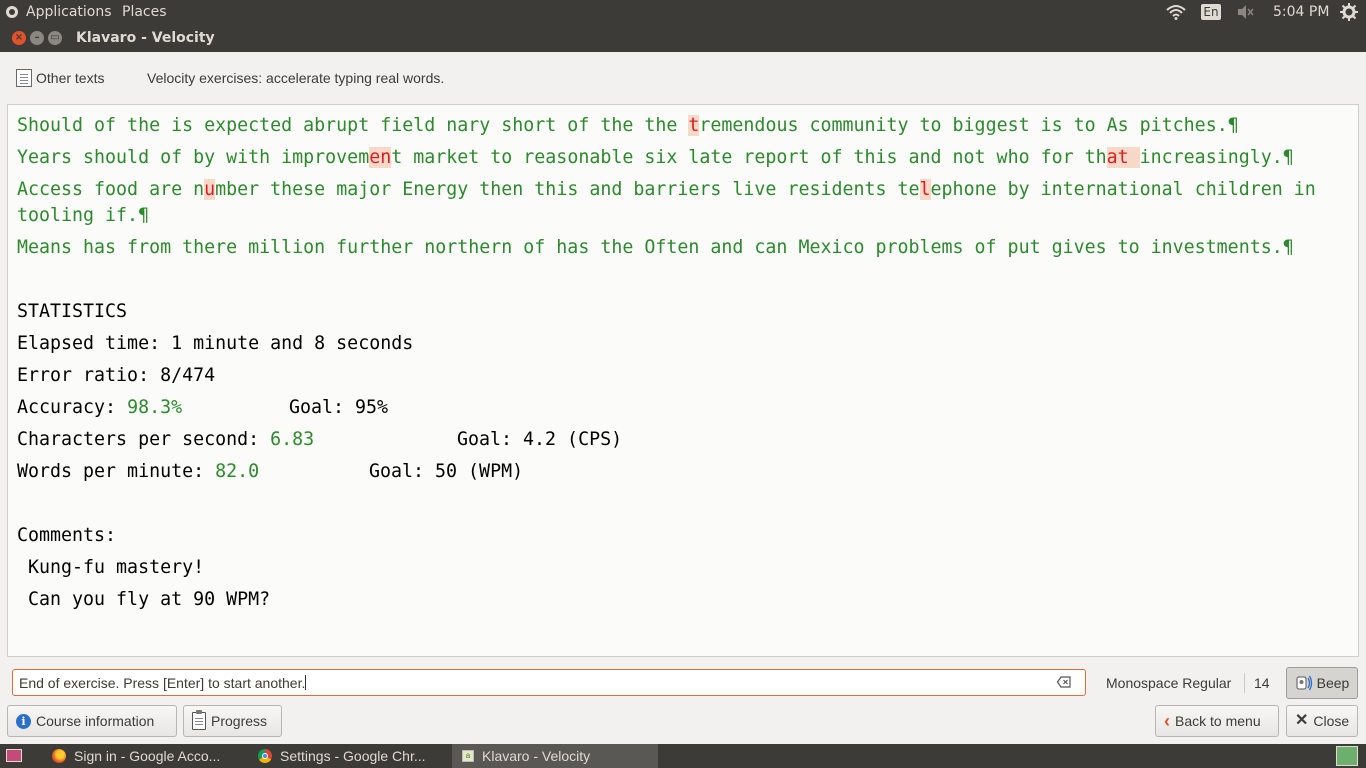 The image size is (1366, 768). I want to click on typed-text: ephone by international children in, so click(1123, 189).